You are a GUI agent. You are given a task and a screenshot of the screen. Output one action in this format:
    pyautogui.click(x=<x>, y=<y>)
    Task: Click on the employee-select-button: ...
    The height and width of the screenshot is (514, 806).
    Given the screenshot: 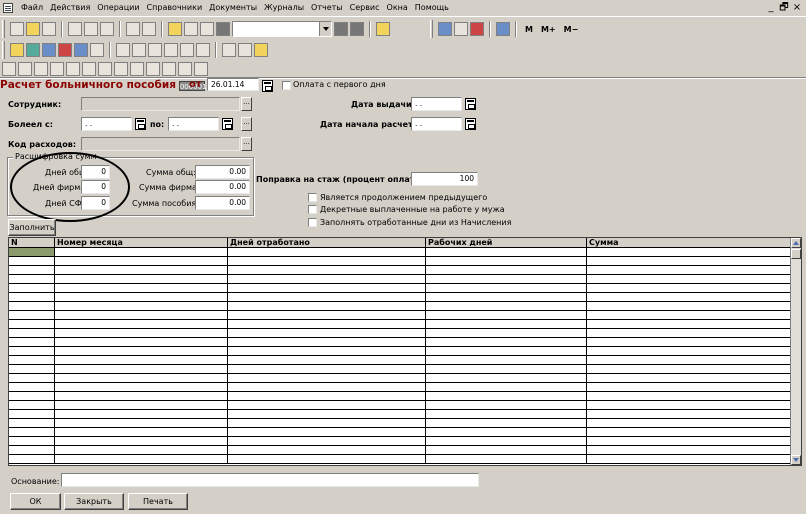 What is the action you would take?
    pyautogui.click(x=246, y=104)
    